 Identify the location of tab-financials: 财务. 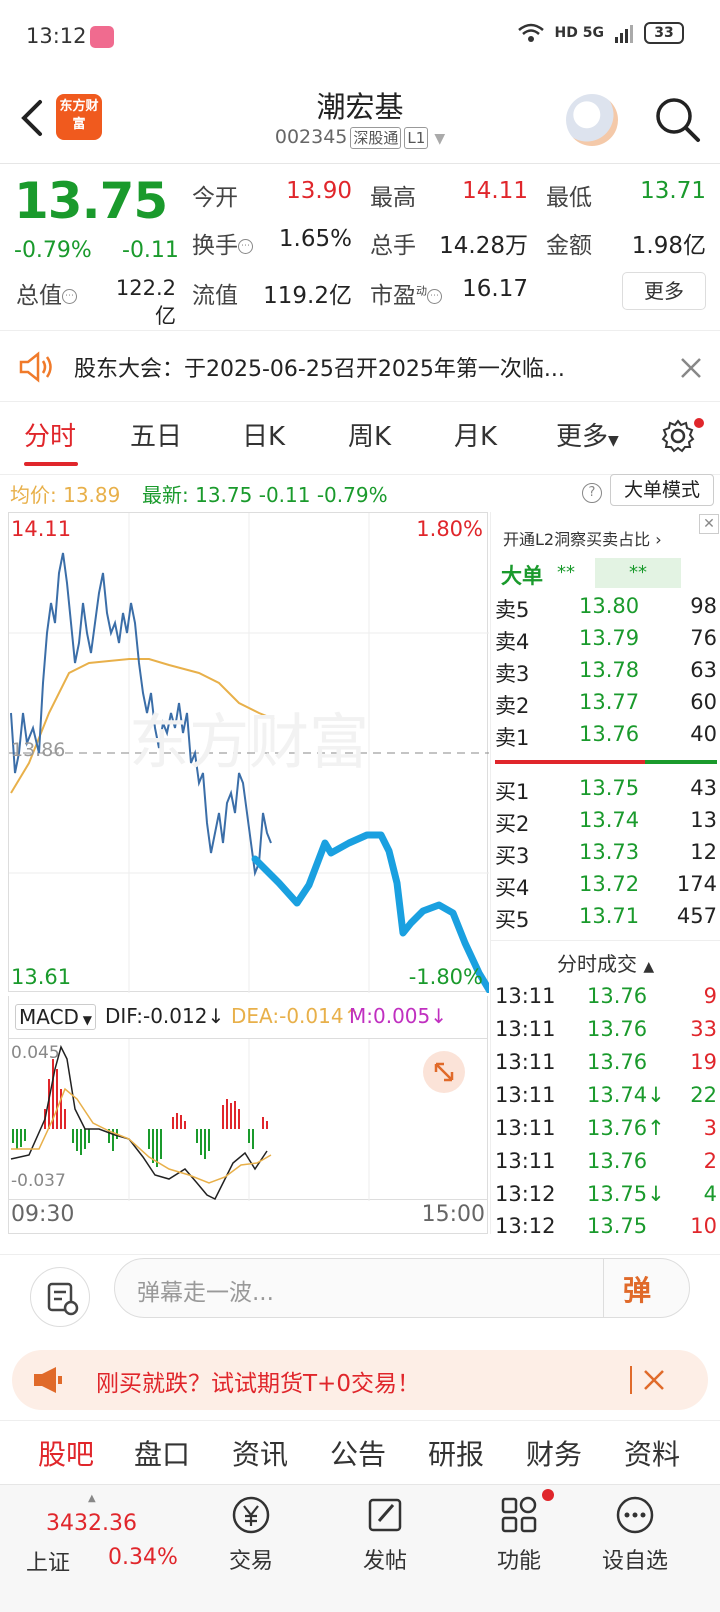
(554, 1453).